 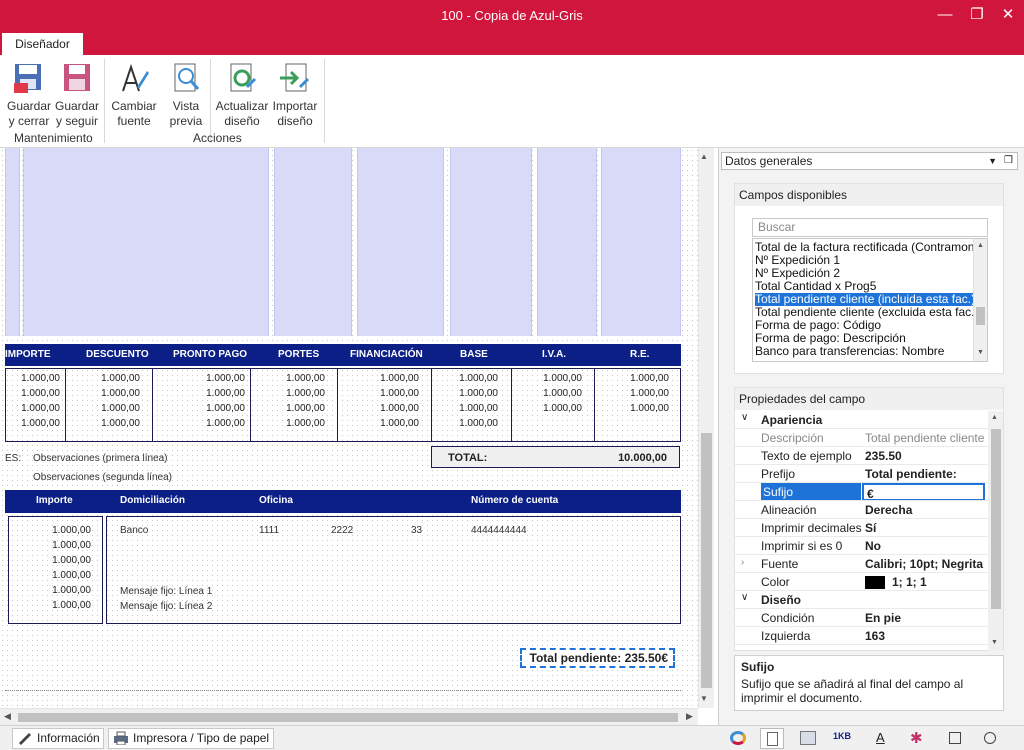 What do you see at coordinates (992, 161) in the screenshot?
I see `chevron-down-icon: ▼` at bounding box center [992, 161].